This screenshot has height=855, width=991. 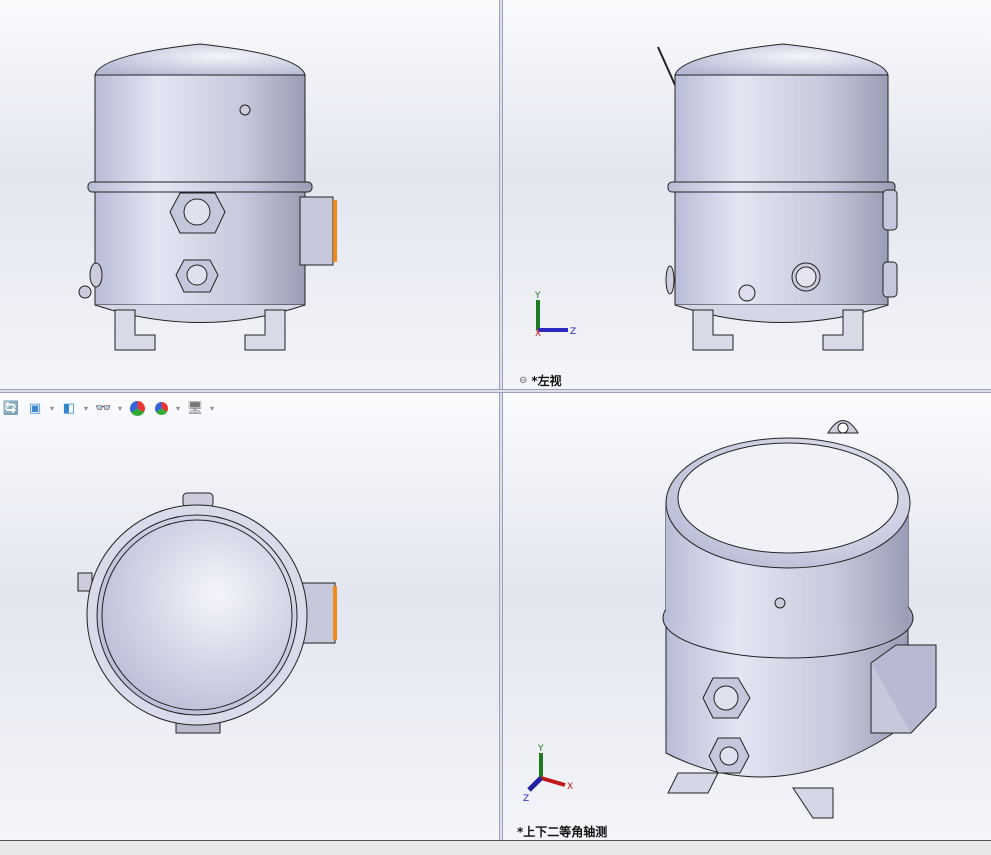 What do you see at coordinates (495, 847) in the screenshot?
I see `status-bar` at bounding box center [495, 847].